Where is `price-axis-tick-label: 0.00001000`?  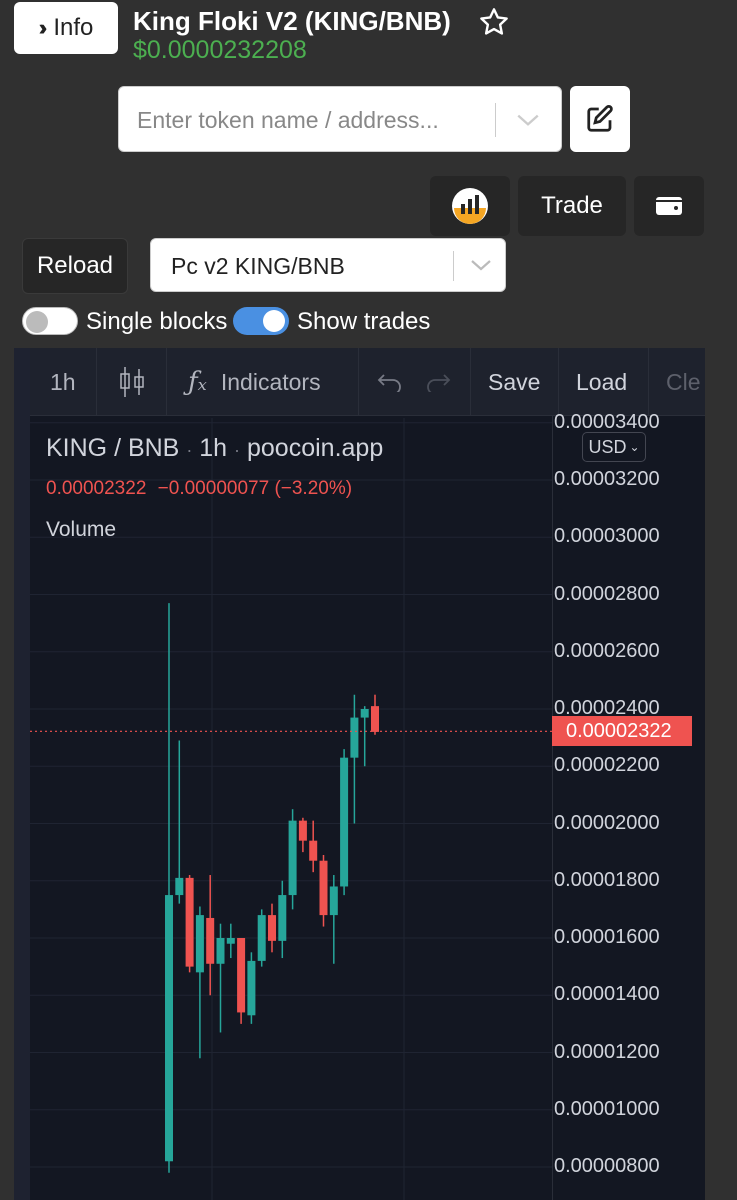
price-axis-tick-label: 0.00001000 is located at coordinates (607, 1108).